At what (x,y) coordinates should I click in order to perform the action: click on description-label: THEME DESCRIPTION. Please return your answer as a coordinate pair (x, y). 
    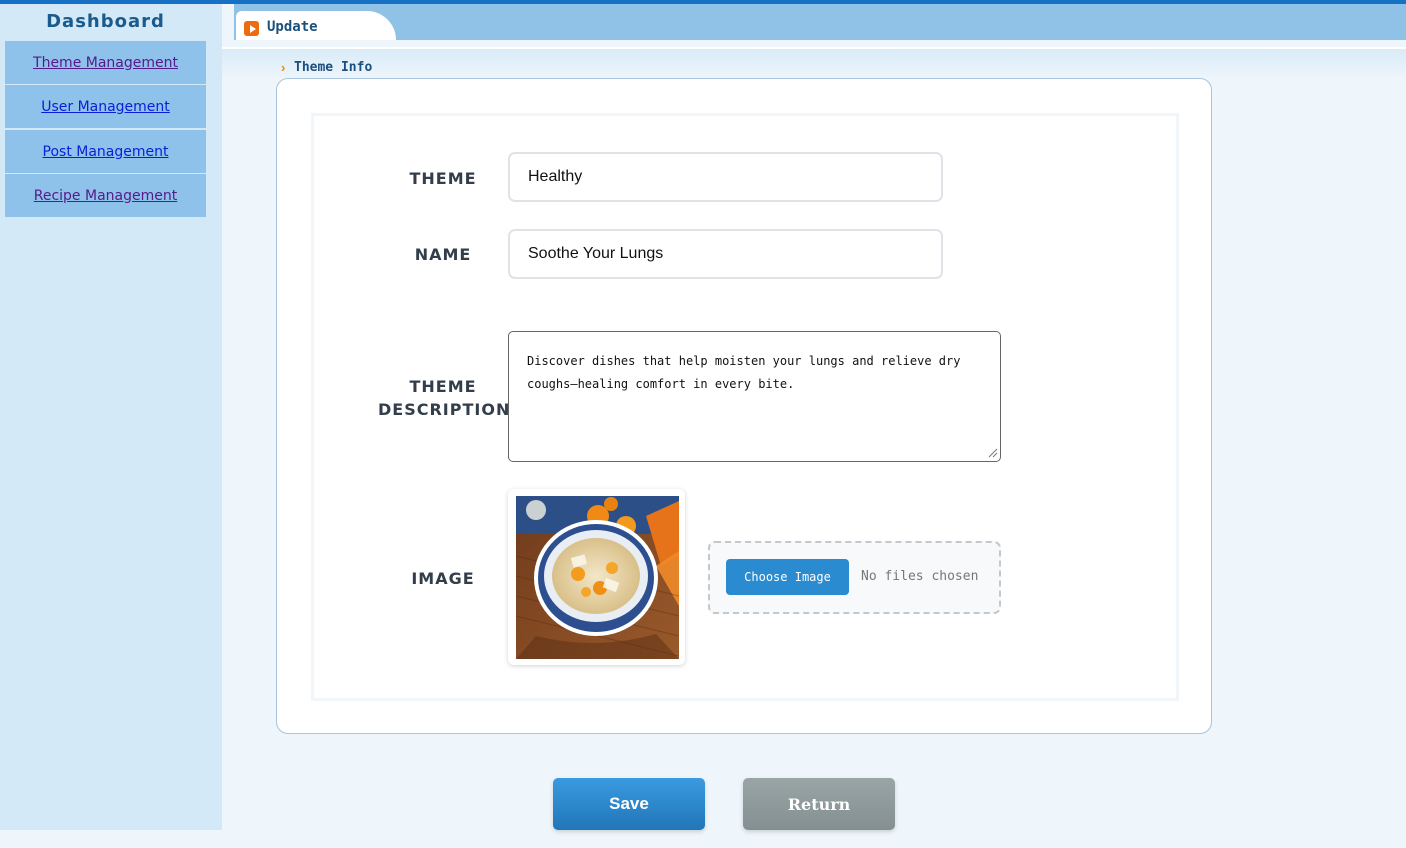
    Looking at the image, I should click on (444, 398).